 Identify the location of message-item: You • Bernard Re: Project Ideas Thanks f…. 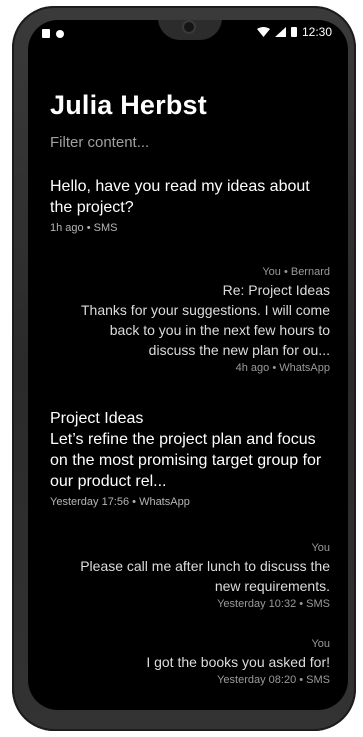
(199, 320).